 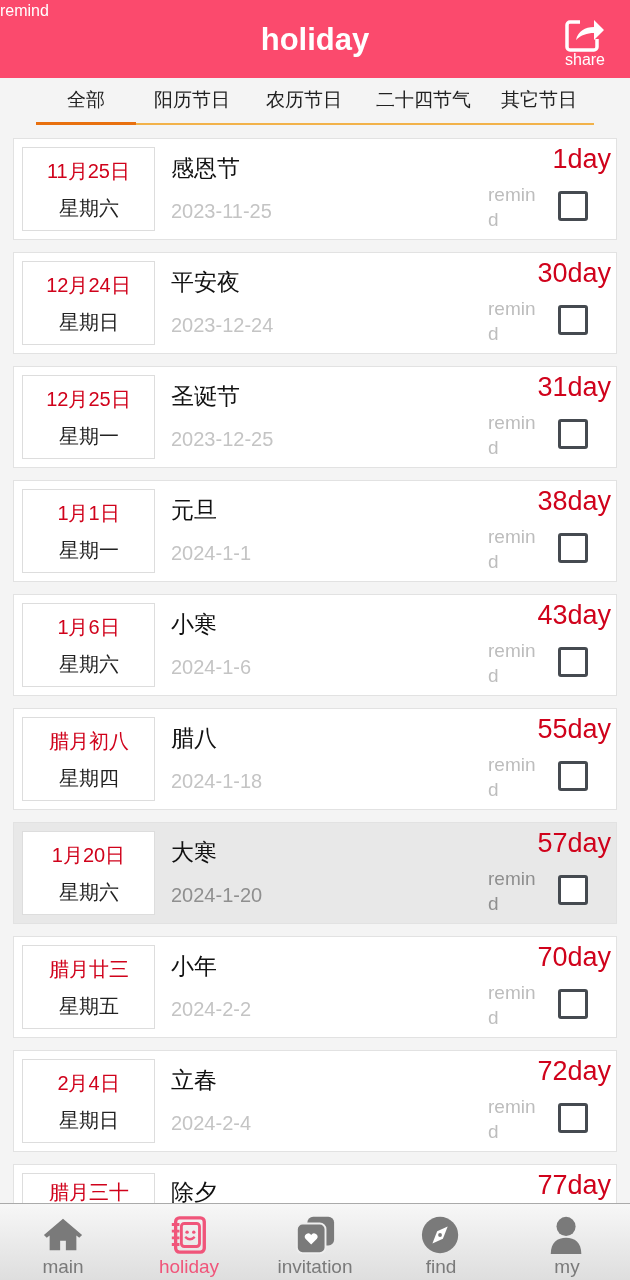 I want to click on date-label: 1月20日, so click(x=88, y=854).